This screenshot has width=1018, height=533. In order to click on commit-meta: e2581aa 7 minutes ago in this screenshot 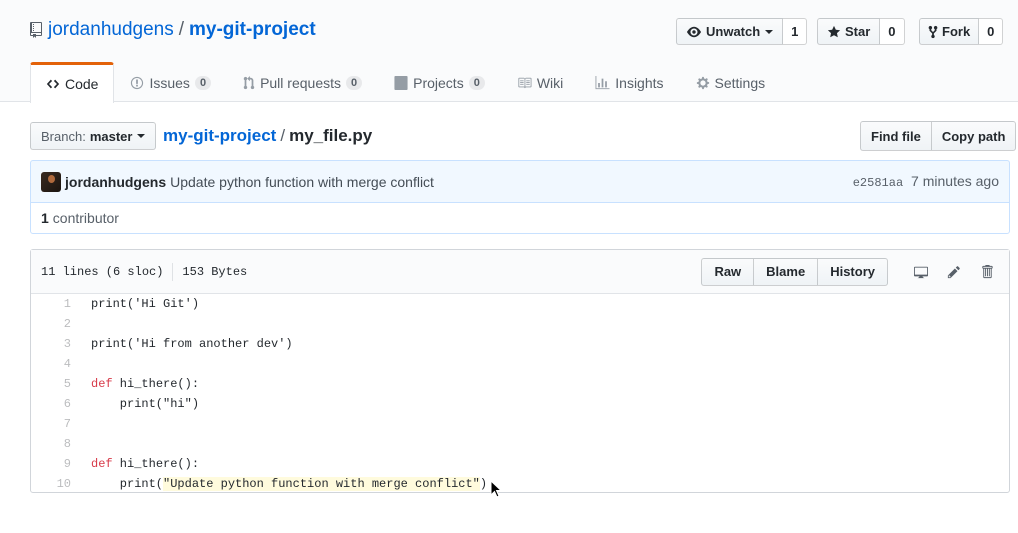, I will do `click(926, 181)`.